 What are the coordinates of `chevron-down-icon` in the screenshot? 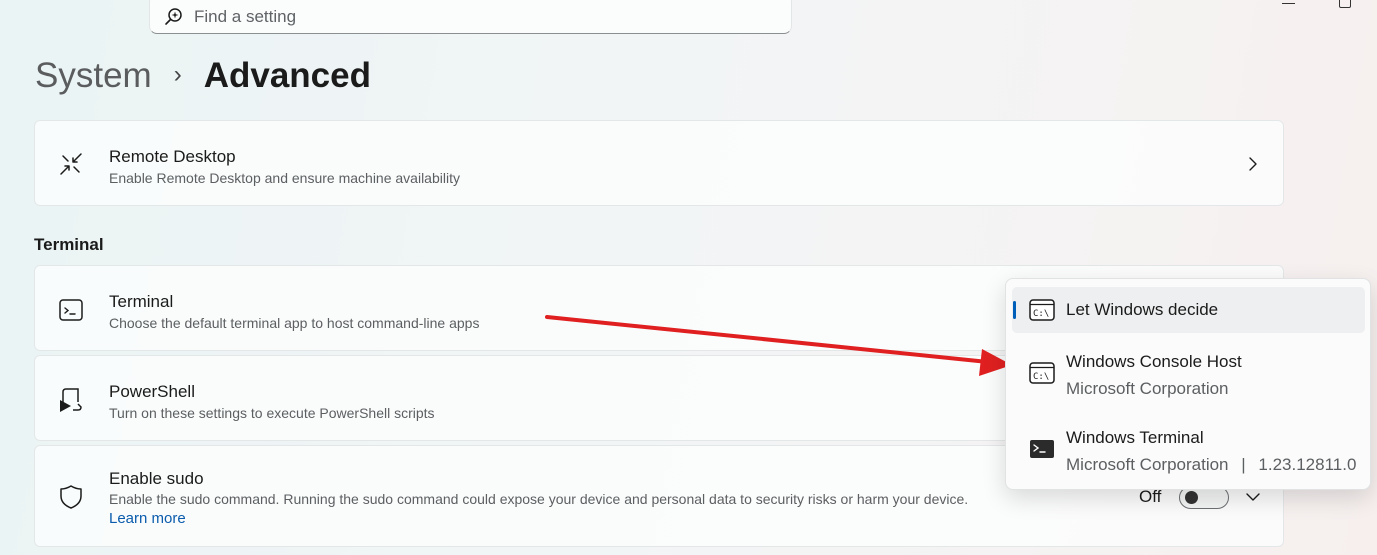 It's located at (1253, 497).